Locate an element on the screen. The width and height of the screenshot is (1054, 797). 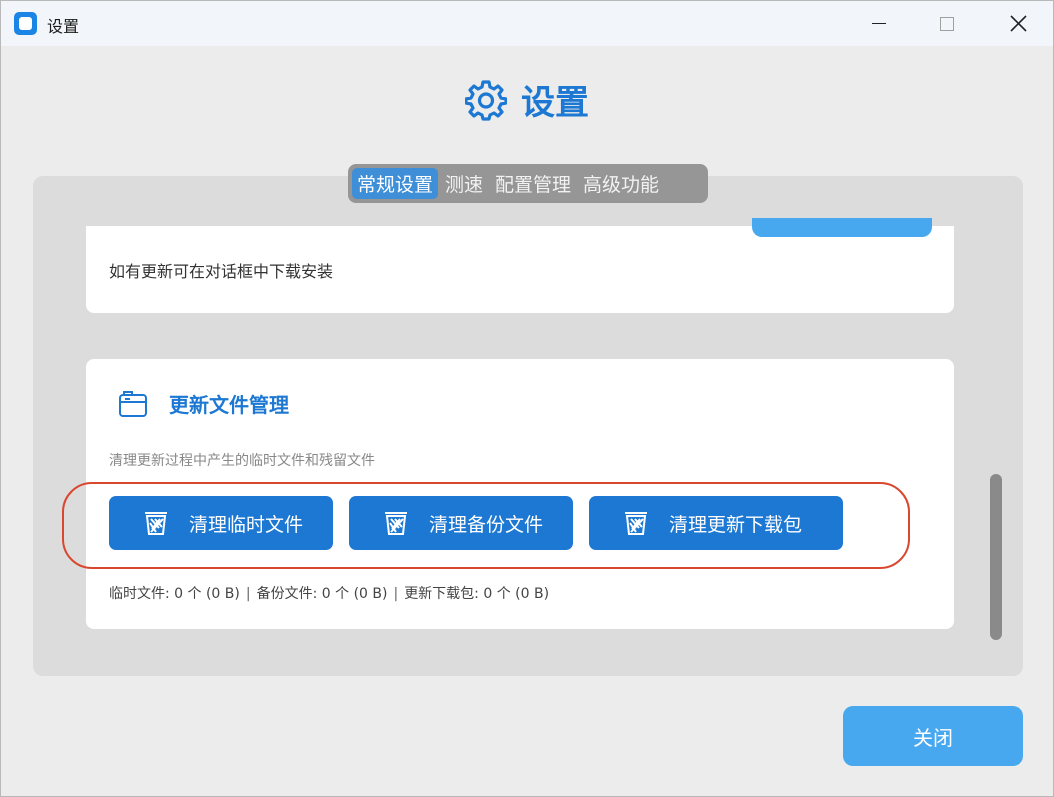
backup-file-stats: 备份文件: 0 个 (0 B) is located at coordinates (322, 594).